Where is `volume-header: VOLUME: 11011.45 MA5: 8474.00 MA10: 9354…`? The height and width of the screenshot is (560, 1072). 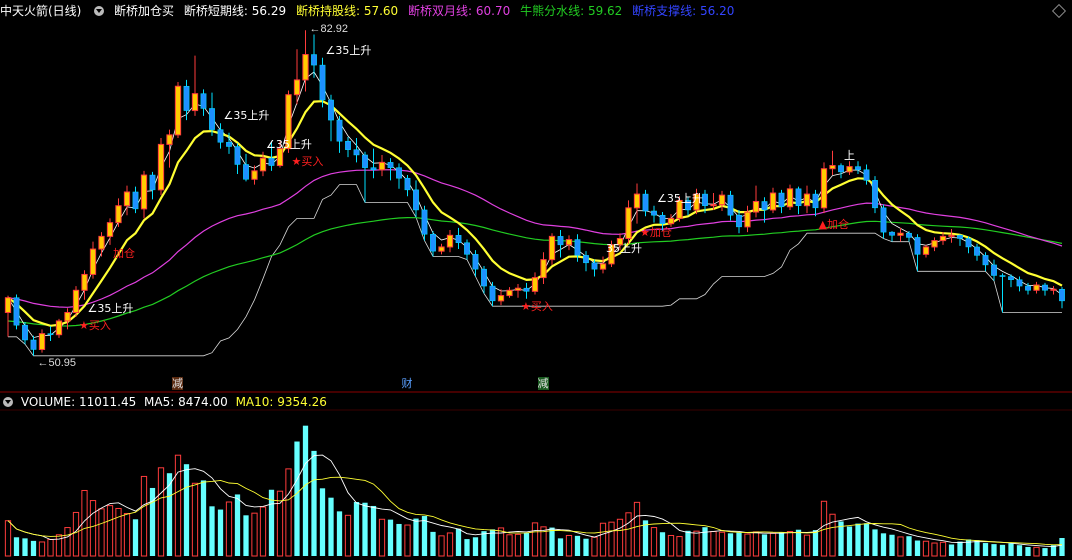
volume-header: VOLUME: 11011.45 MA5: 8474.00 MA10: 9354… is located at coordinates (536, 402).